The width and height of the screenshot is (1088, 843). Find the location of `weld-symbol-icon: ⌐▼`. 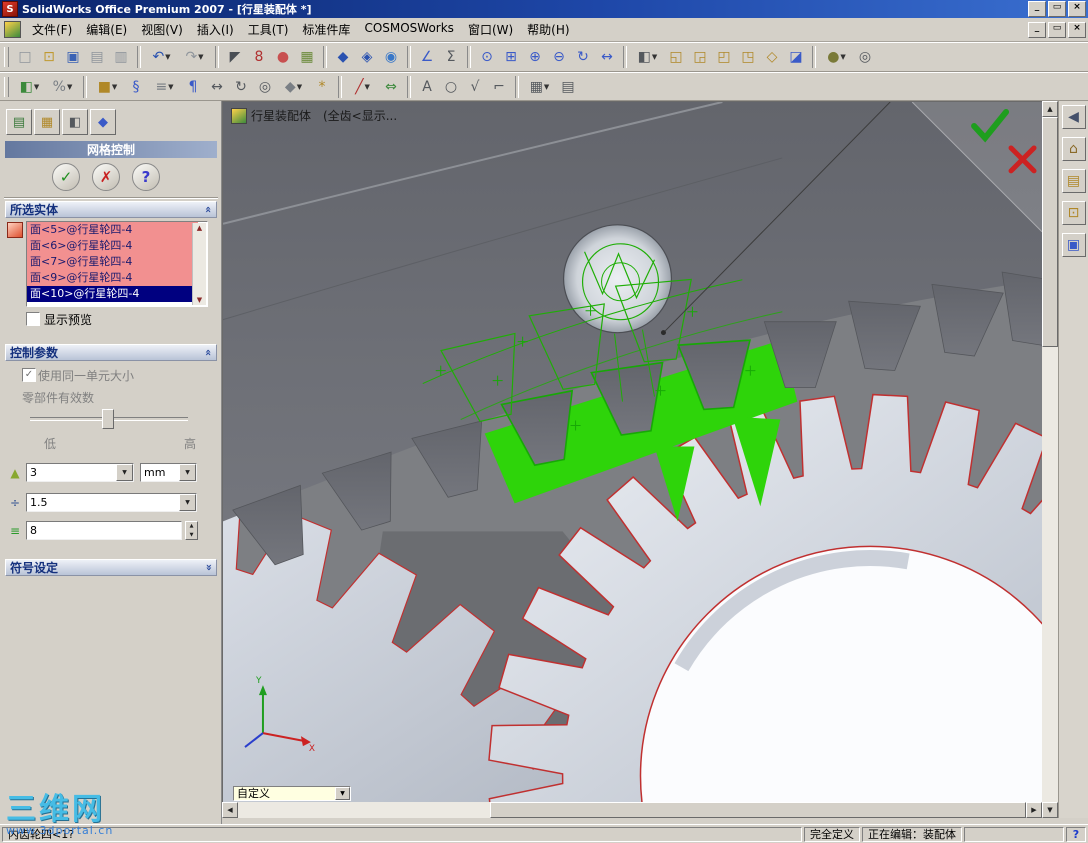

weld-symbol-icon: ⌐▼ is located at coordinates (499, 87).